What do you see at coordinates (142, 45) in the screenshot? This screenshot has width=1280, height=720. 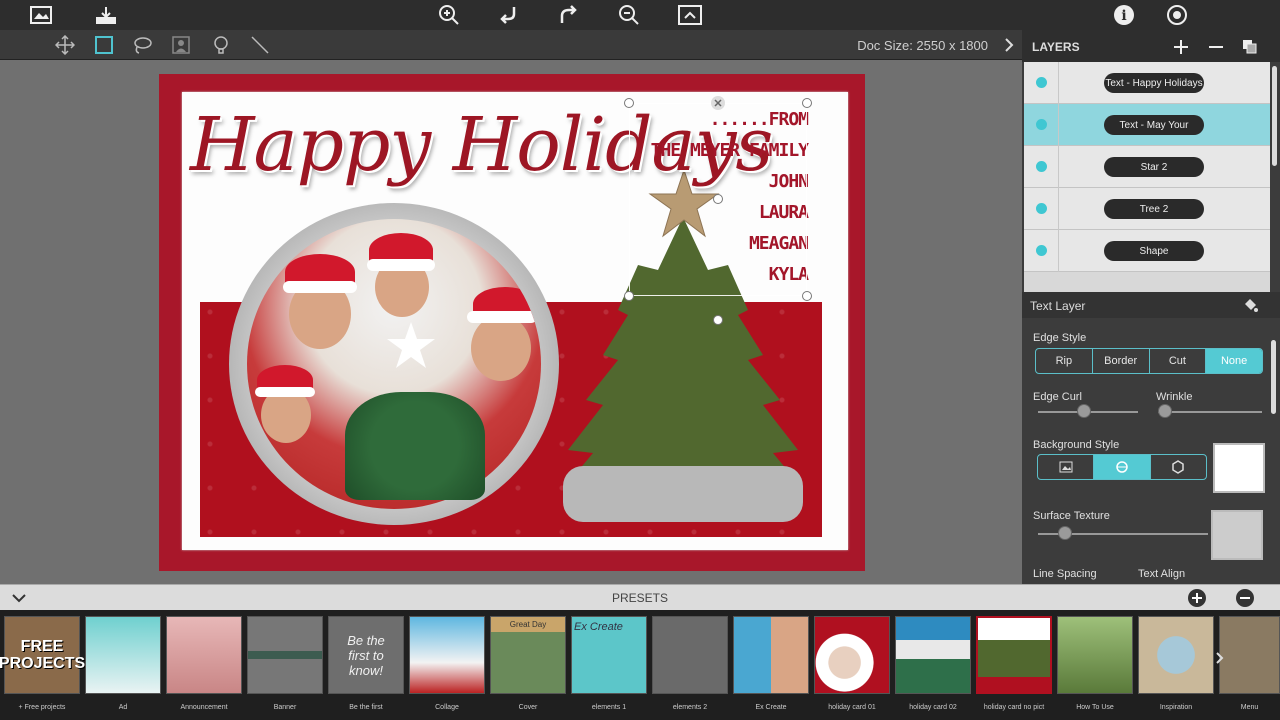 I see `lasso-icon` at bounding box center [142, 45].